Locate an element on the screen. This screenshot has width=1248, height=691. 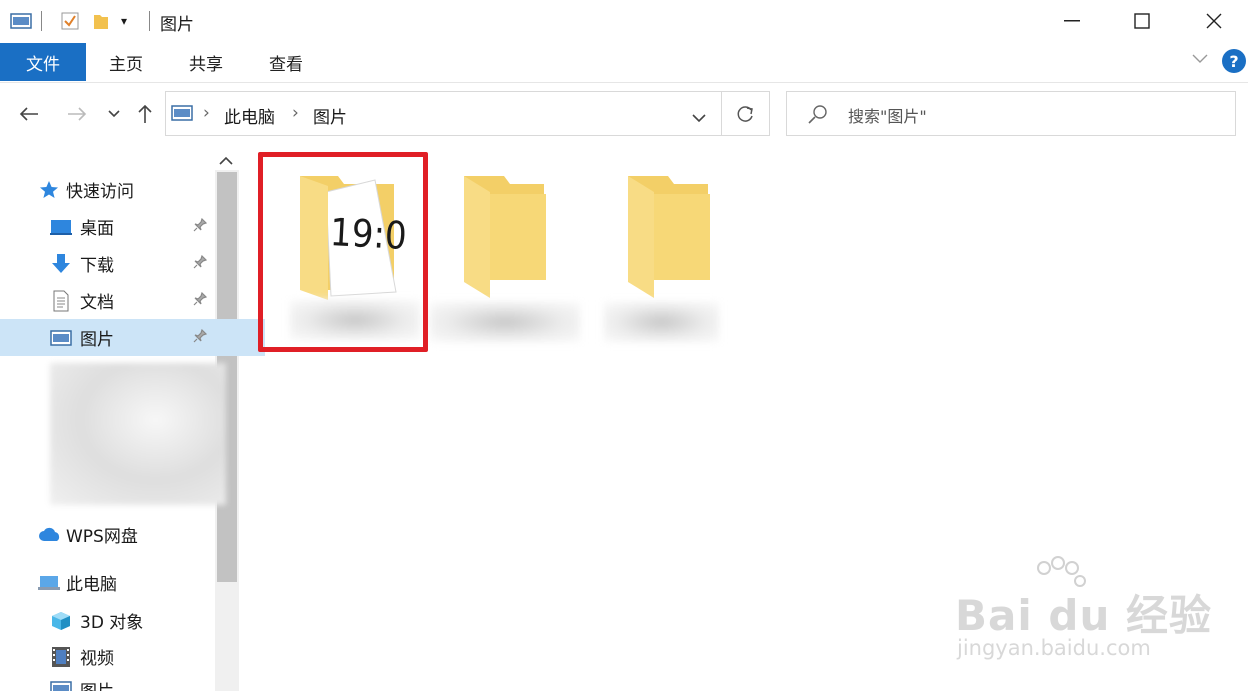
sidebar-item-label: 3D 对象 is located at coordinates (112, 623).